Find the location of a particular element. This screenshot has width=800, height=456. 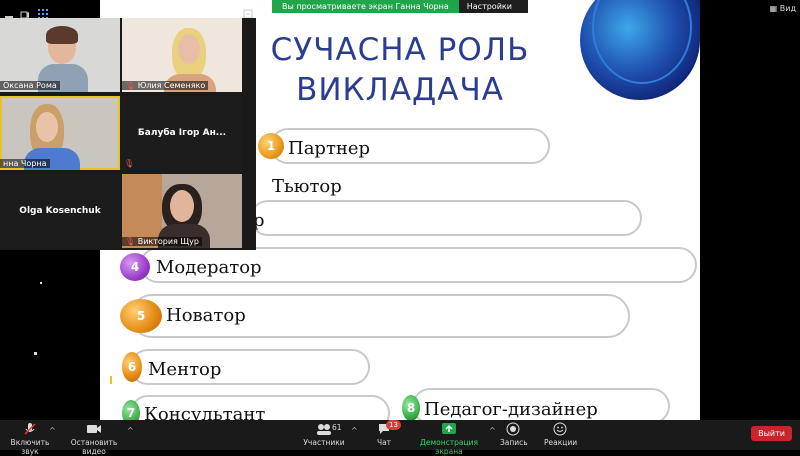

video-tile: Оксана Рома is located at coordinates (60, 55).